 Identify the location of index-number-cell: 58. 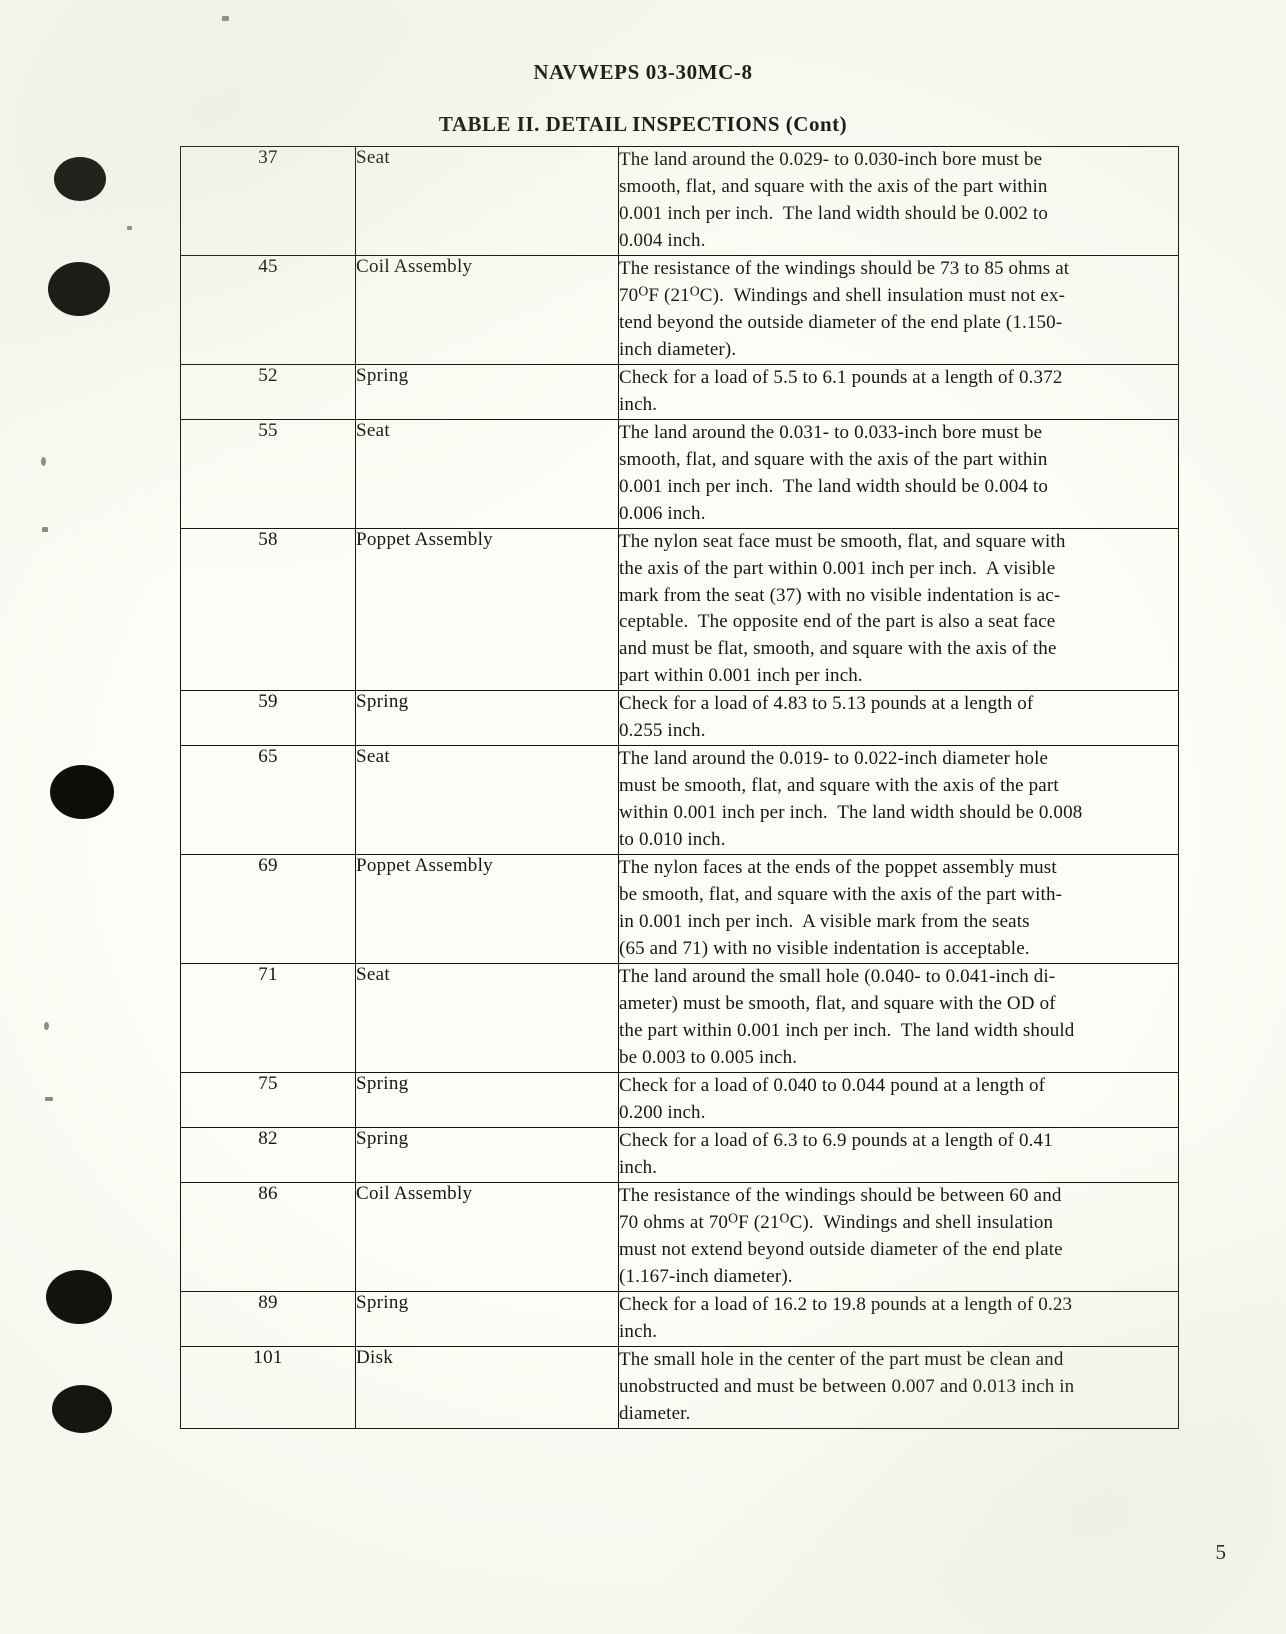
(268, 609).